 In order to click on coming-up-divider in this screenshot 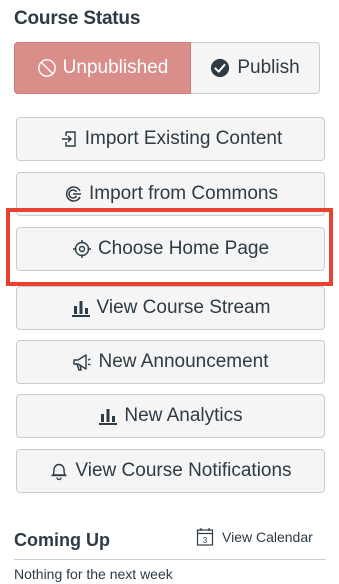, I will do `click(170, 559)`.